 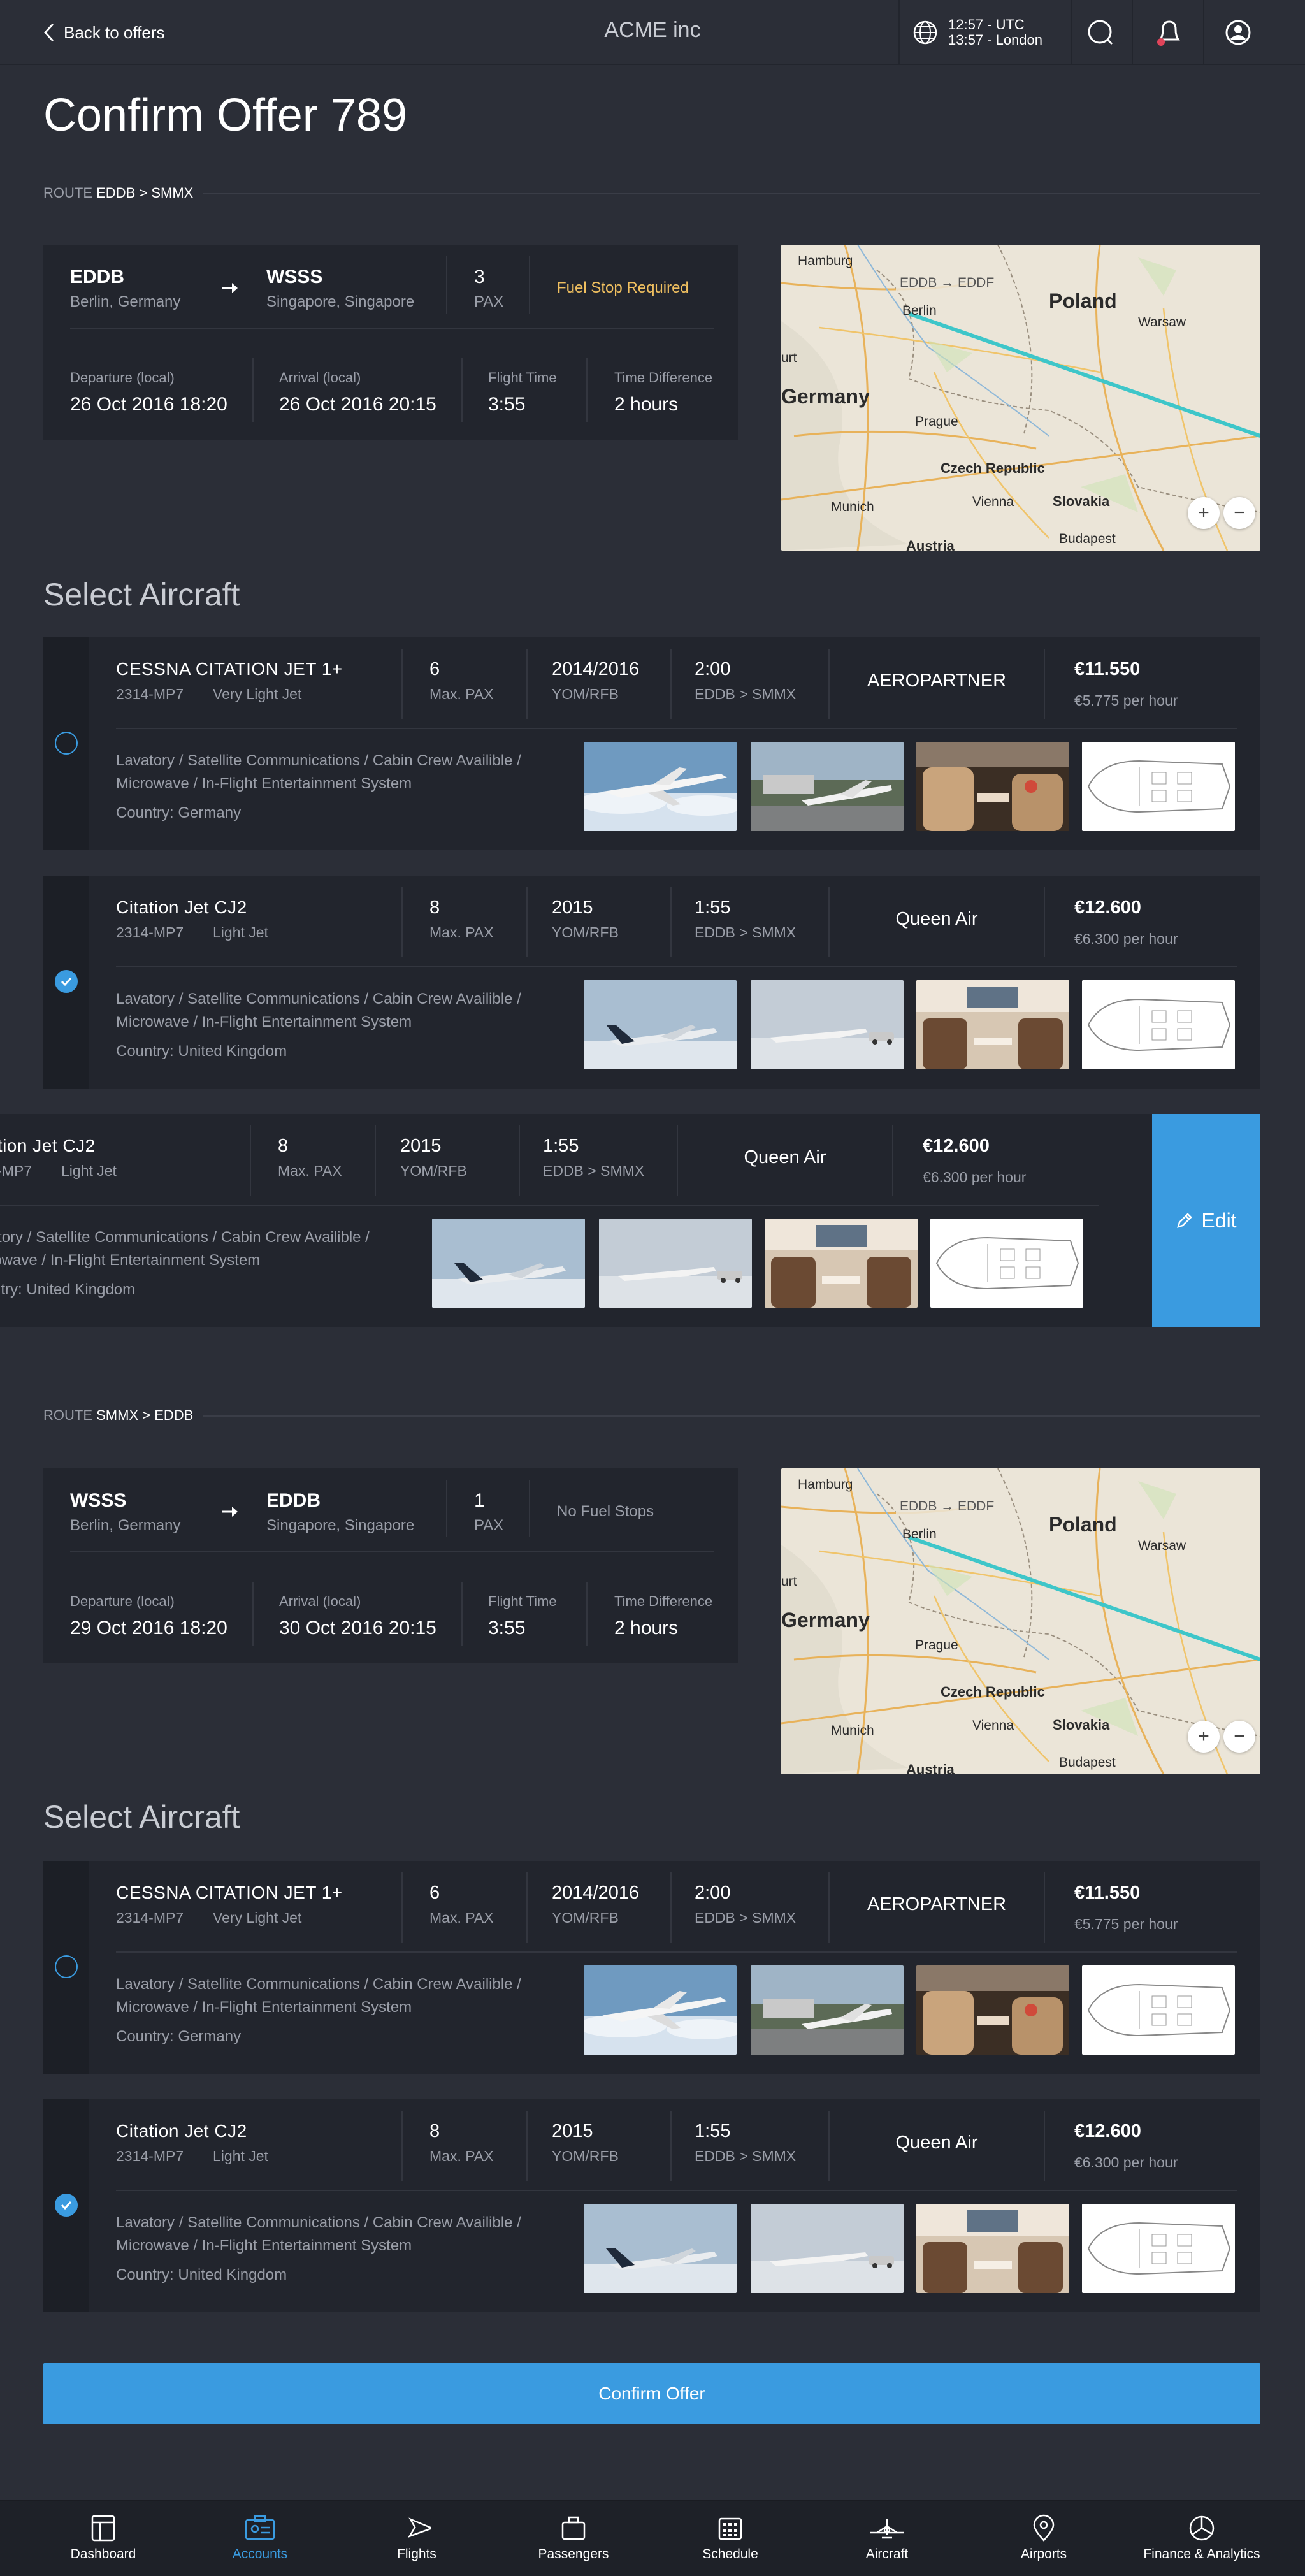 I want to click on map-label: Warsaw, so click(x=1162, y=322).